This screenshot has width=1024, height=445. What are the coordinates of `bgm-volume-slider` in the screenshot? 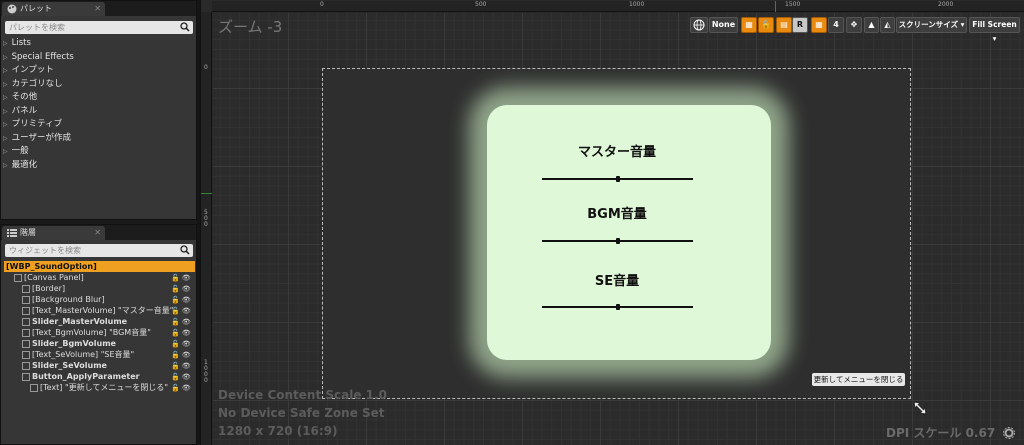 It's located at (617, 241).